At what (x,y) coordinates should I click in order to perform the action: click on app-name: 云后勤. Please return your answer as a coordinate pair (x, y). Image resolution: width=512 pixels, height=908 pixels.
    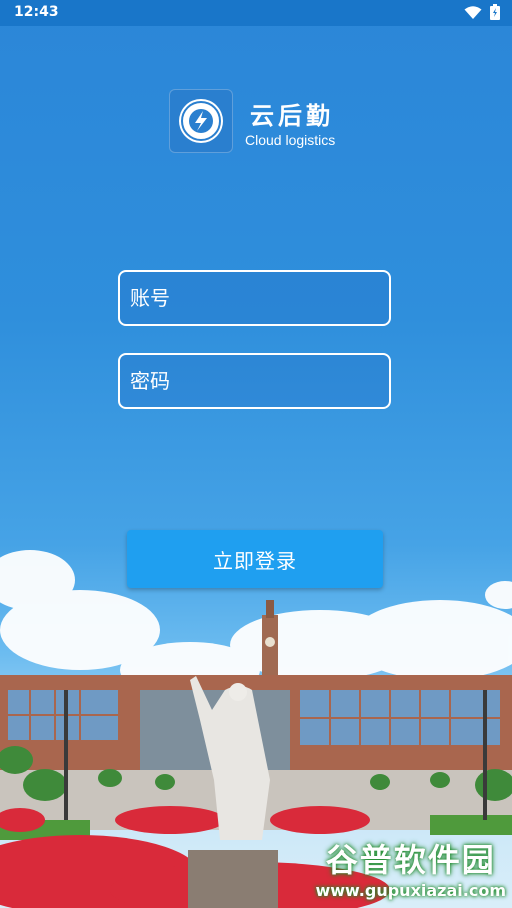
    Looking at the image, I should click on (292, 115).